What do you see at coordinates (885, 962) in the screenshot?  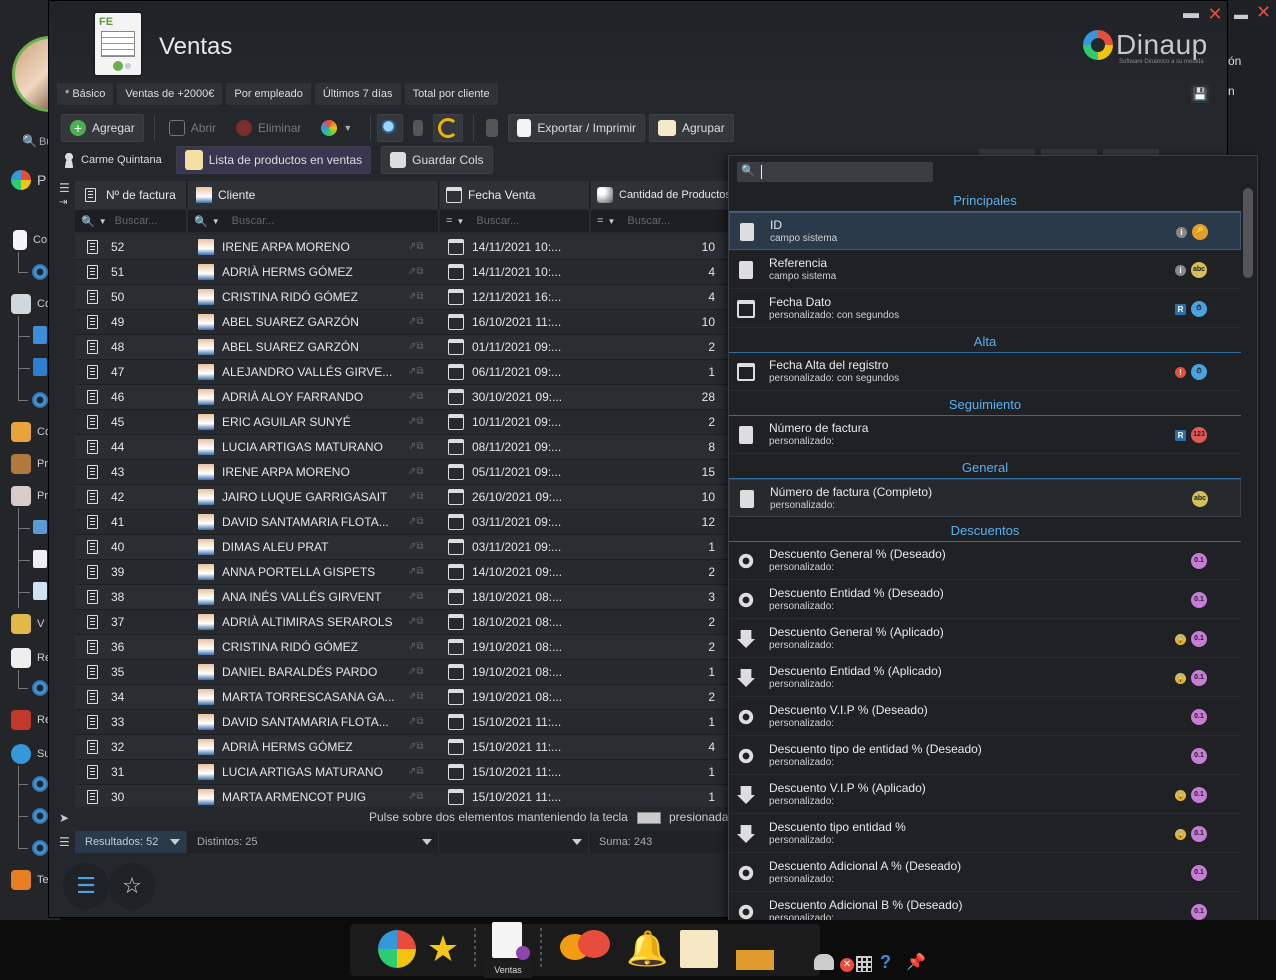 I see `help-icon: ?` at bounding box center [885, 962].